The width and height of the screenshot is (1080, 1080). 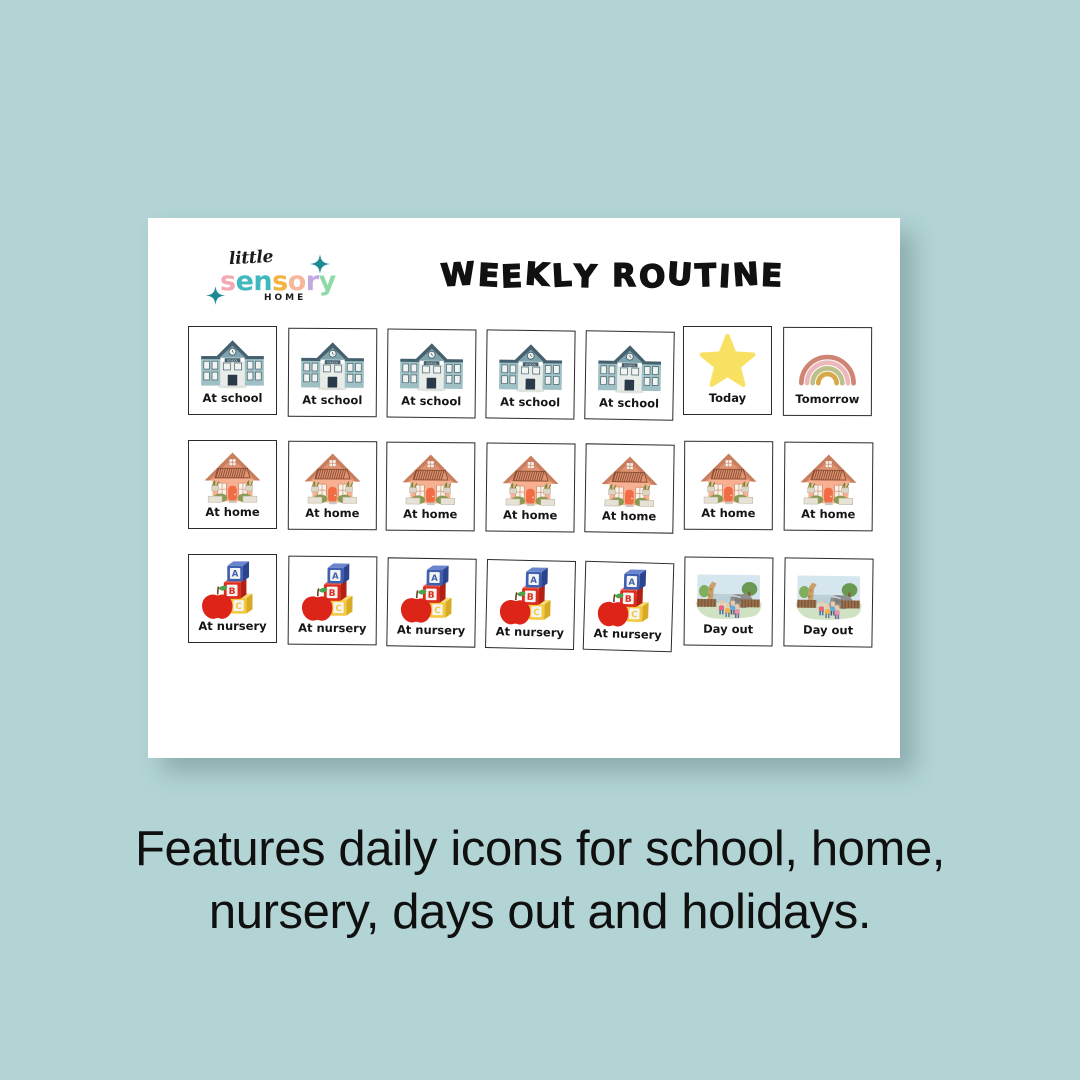 I want to click on routine-card-tomorrow: Tomorrow, so click(x=827, y=371).